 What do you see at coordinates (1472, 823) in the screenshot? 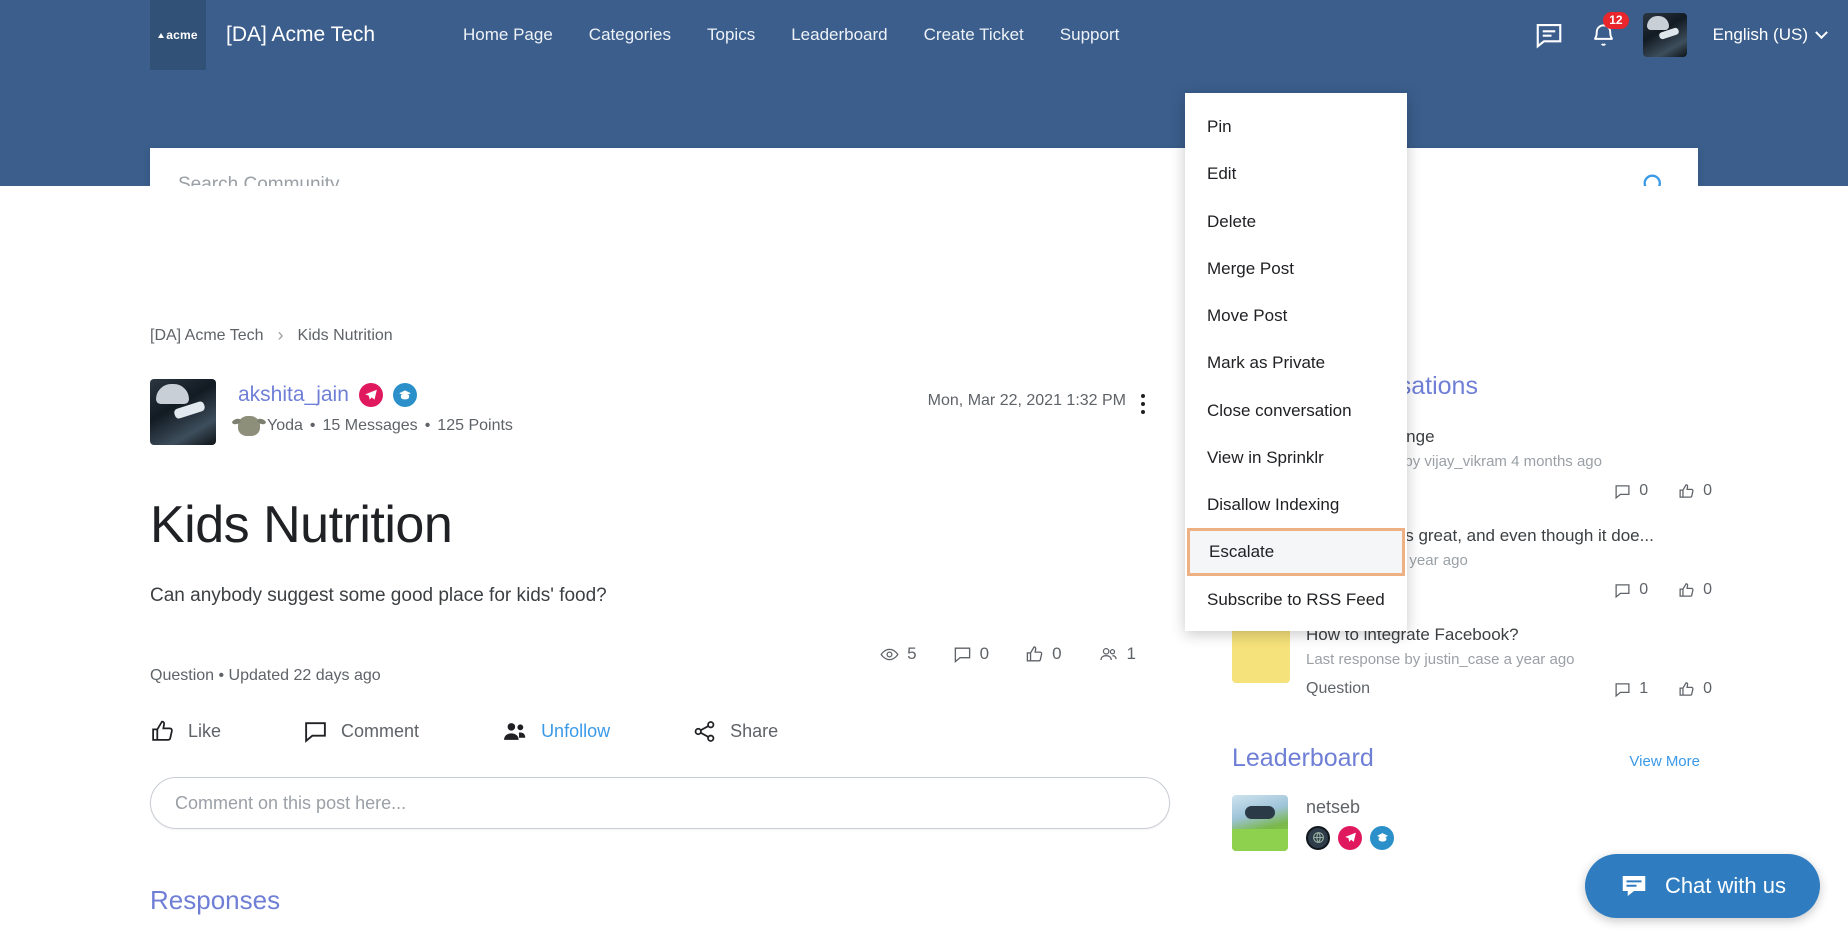
I see `list-item: netseb` at bounding box center [1472, 823].